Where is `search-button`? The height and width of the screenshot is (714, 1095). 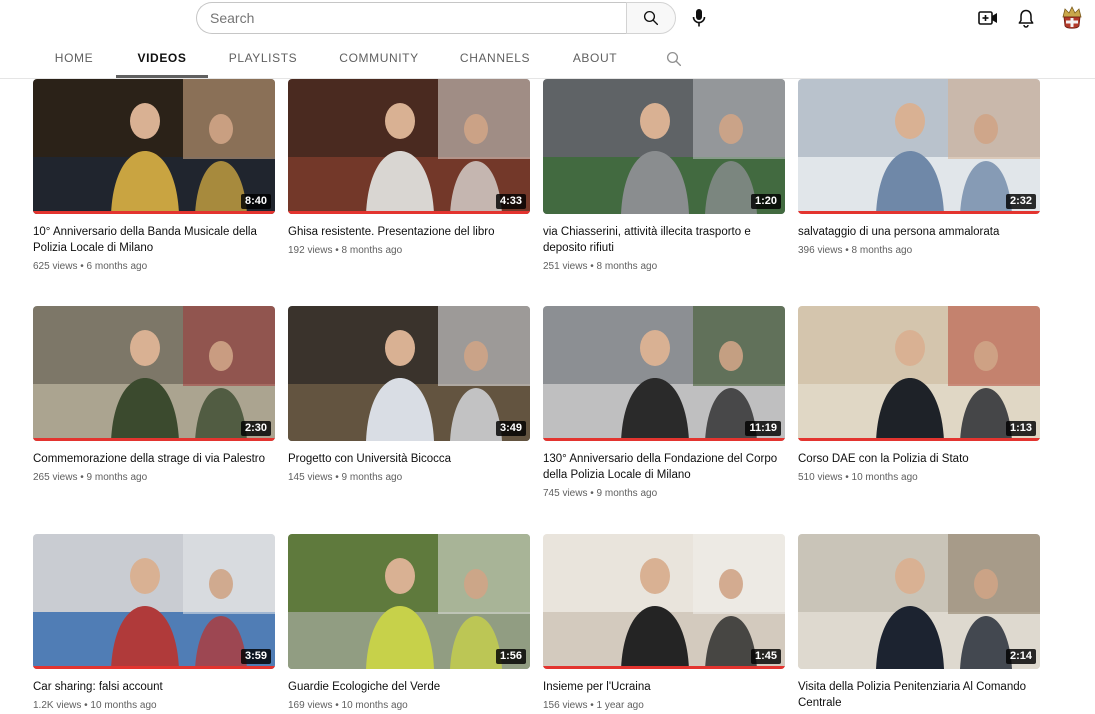
search-button is located at coordinates (651, 18).